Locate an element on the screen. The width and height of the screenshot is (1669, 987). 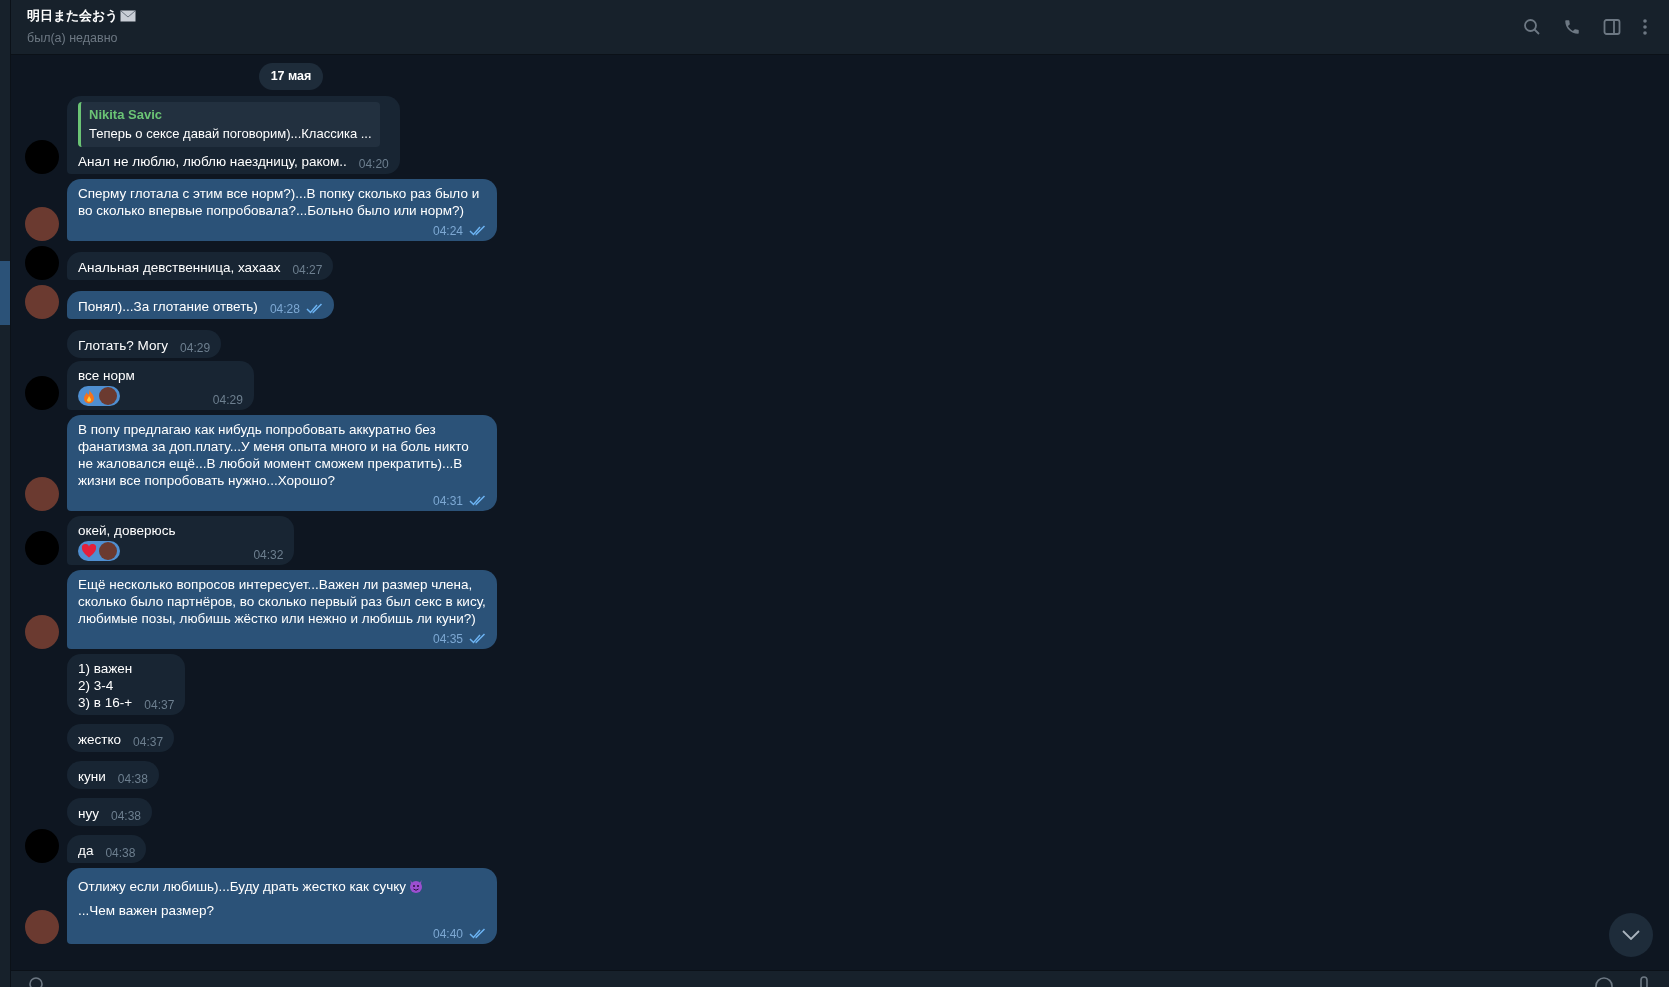
message-time: 04:20 is located at coordinates (373, 164).